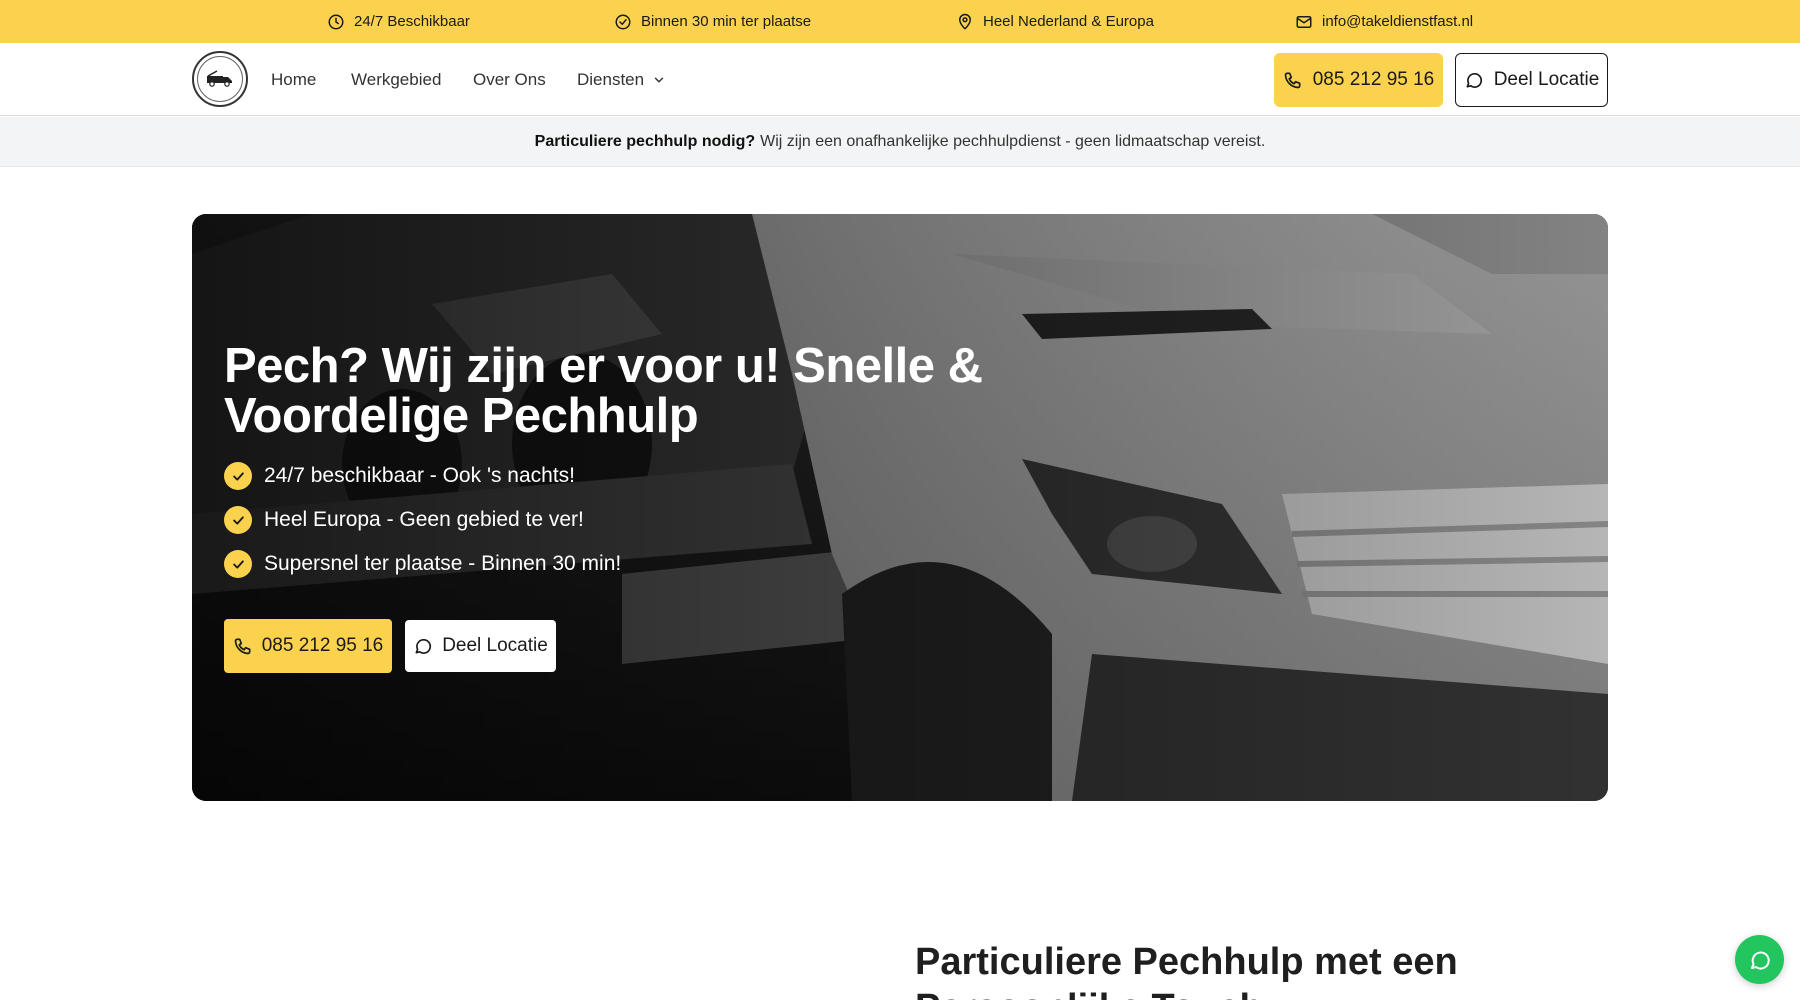 The width and height of the screenshot is (1800, 1000). I want to click on notice-bold-text: Particuliere pechhulp nodig?, so click(645, 141).